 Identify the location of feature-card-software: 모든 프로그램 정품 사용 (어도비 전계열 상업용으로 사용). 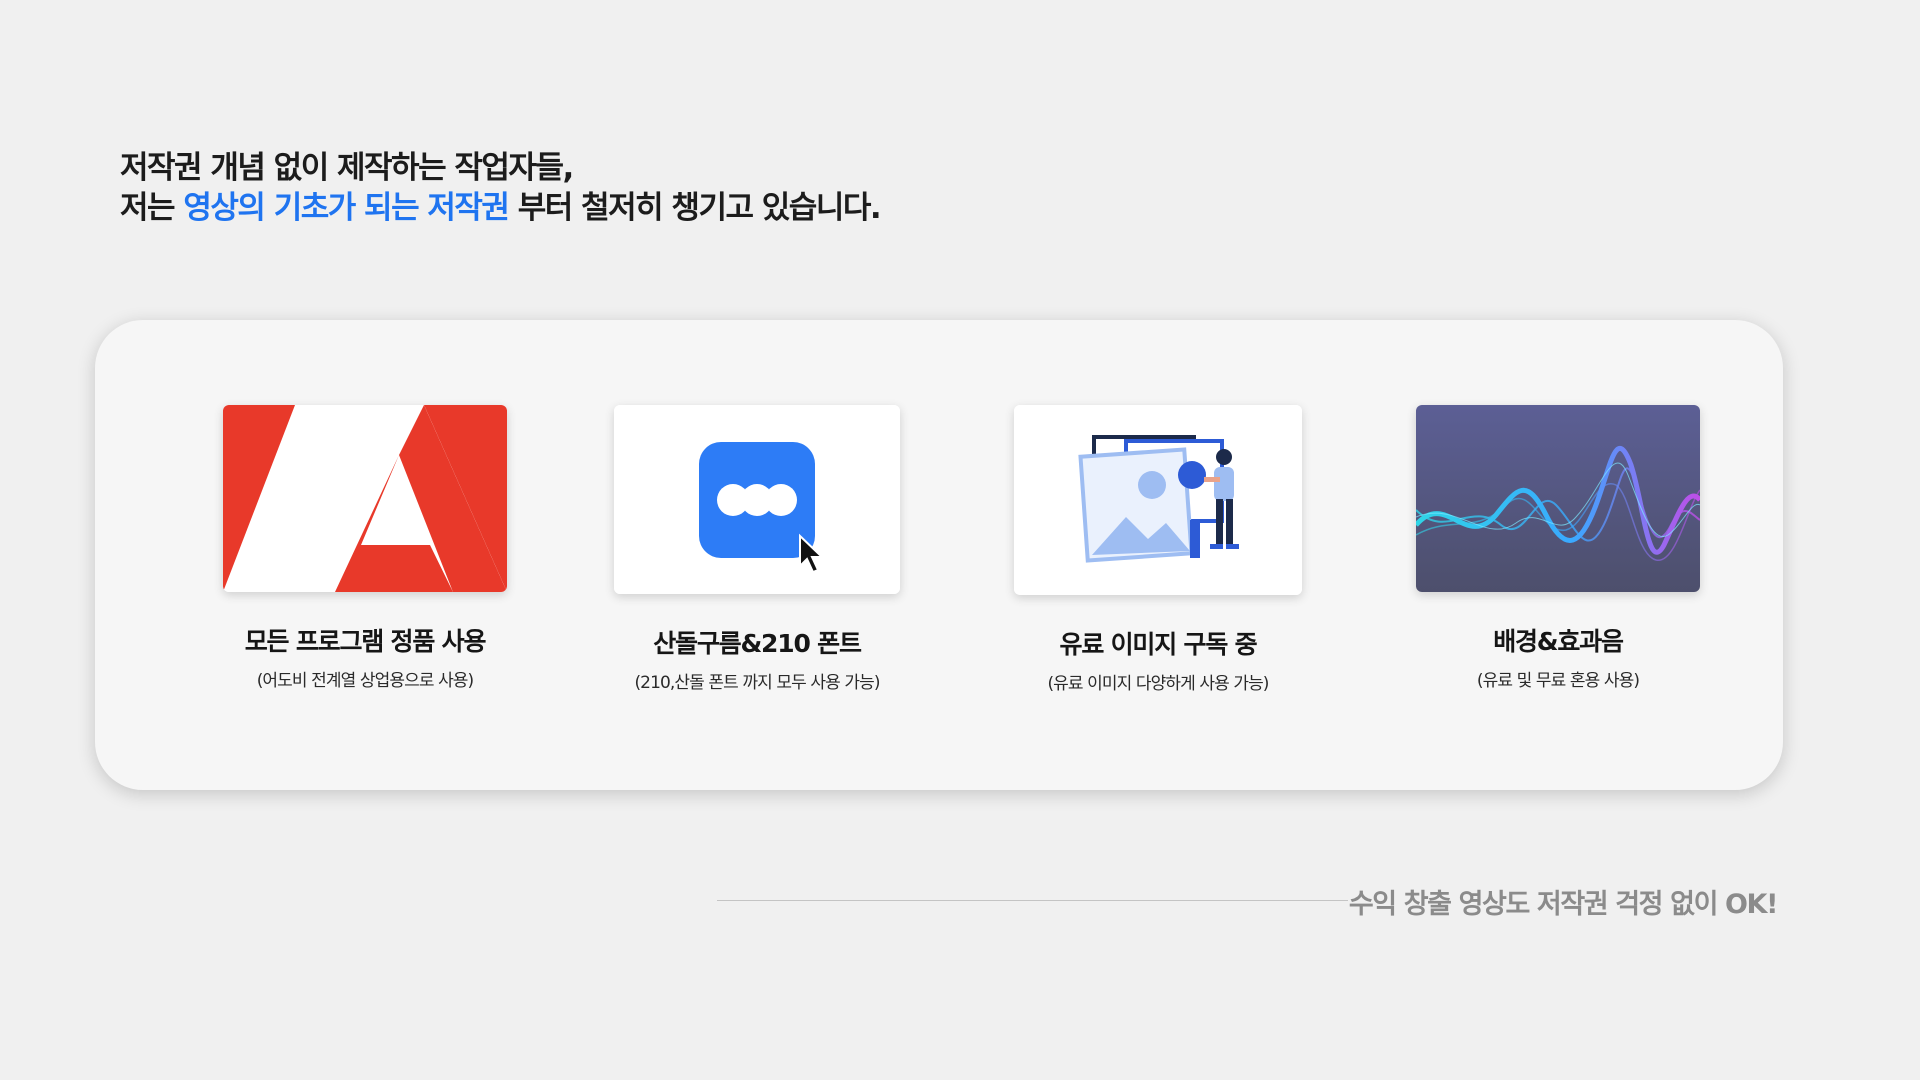
(365, 548).